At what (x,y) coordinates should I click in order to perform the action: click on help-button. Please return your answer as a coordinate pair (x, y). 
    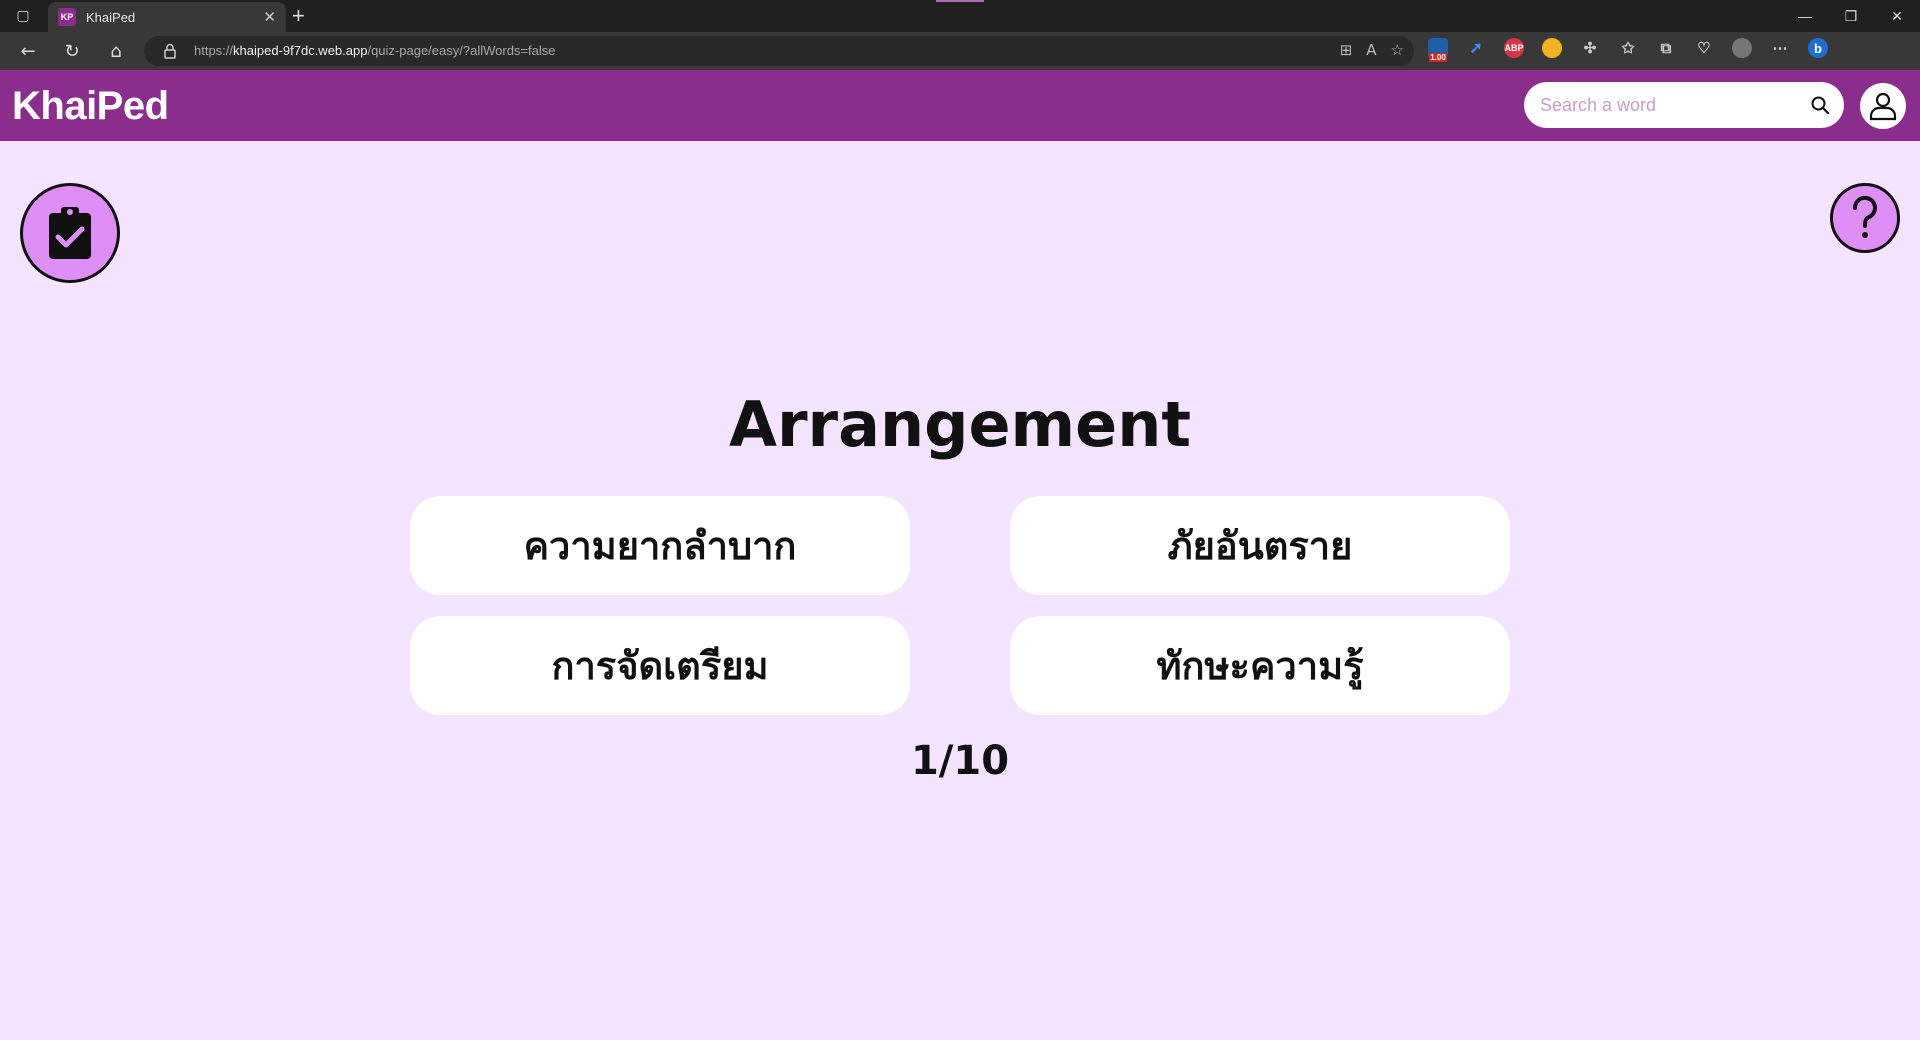
    Looking at the image, I should click on (1865, 218).